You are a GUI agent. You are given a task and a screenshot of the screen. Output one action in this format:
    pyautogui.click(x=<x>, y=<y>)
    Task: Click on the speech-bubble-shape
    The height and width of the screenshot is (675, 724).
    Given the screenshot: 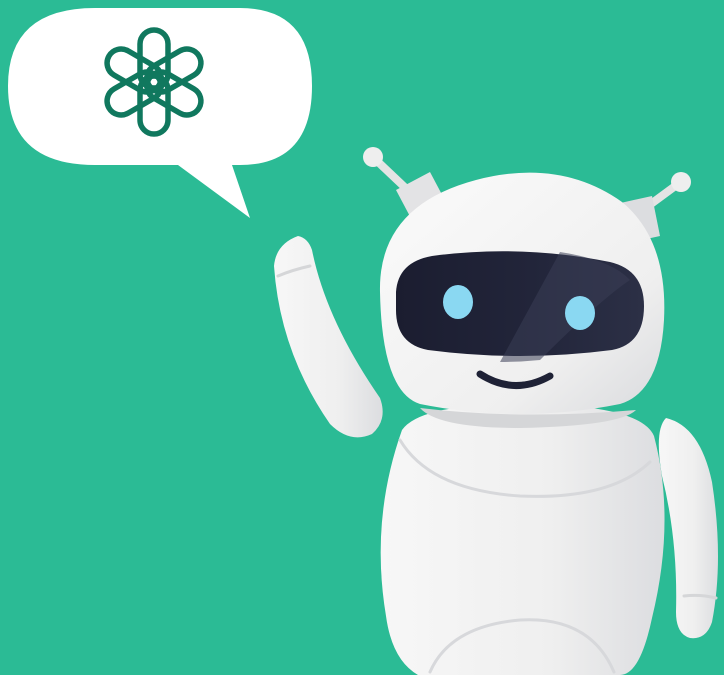 What is the action you would take?
    pyautogui.click(x=160, y=113)
    